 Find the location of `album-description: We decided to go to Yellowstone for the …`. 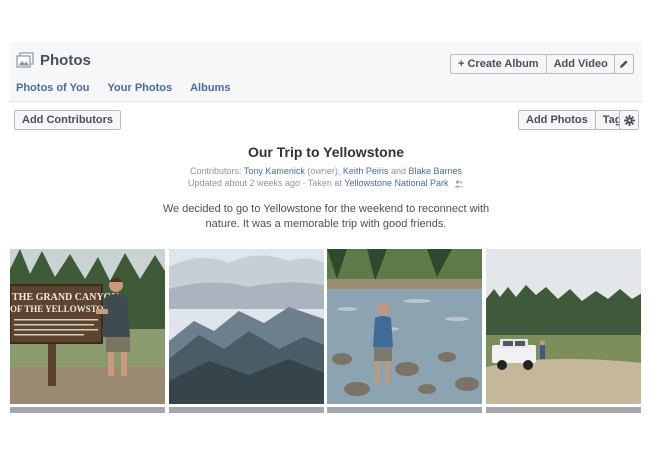

album-description: We decided to go to Yellowstone for the … is located at coordinates (326, 216).